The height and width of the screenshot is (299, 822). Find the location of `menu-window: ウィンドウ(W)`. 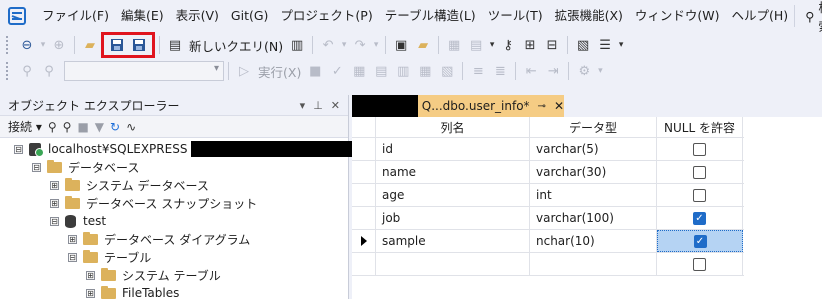

menu-window: ウィンドウ(W) is located at coordinates (677, 16).